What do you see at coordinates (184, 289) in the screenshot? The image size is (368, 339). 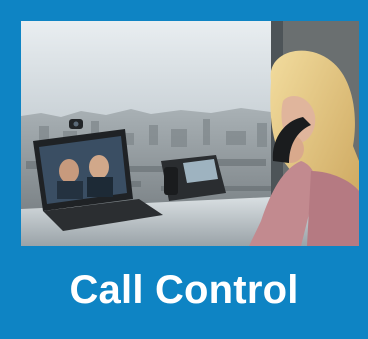 I see `tile-caption: Call Control` at bounding box center [184, 289].